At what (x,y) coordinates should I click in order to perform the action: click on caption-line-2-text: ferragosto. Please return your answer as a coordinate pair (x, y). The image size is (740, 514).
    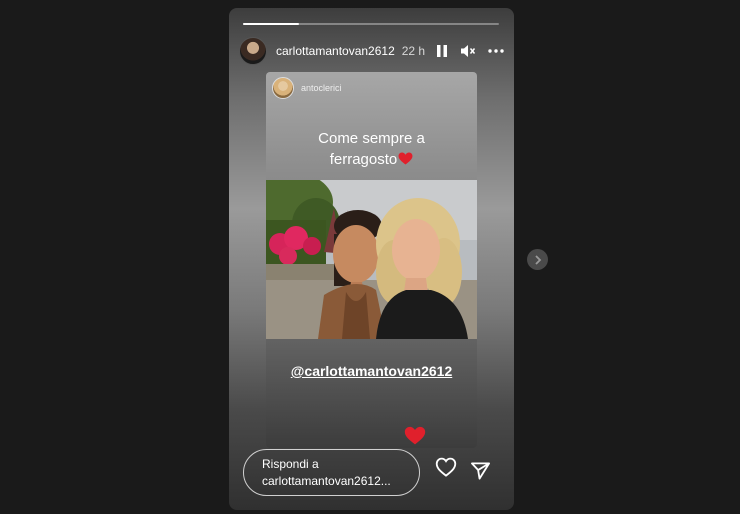
    Looking at the image, I should click on (363, 159).